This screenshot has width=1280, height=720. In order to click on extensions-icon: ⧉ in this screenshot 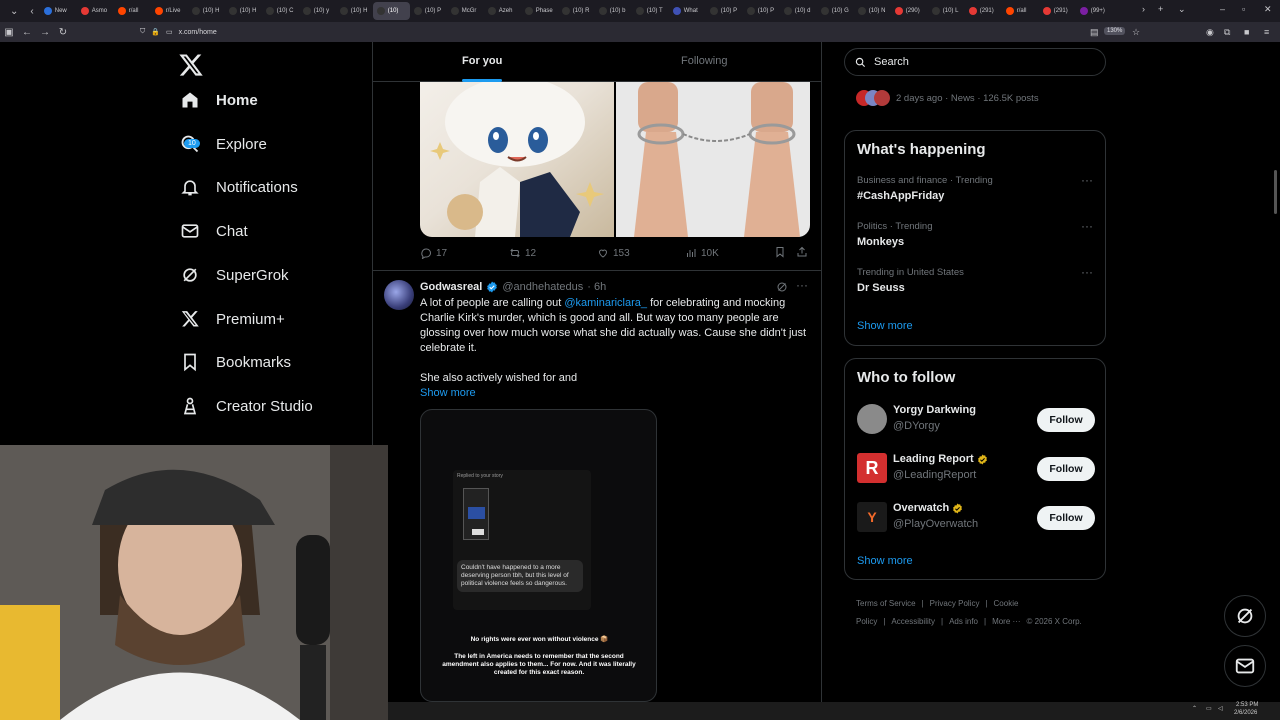, I will do `click(1227, 32)`.